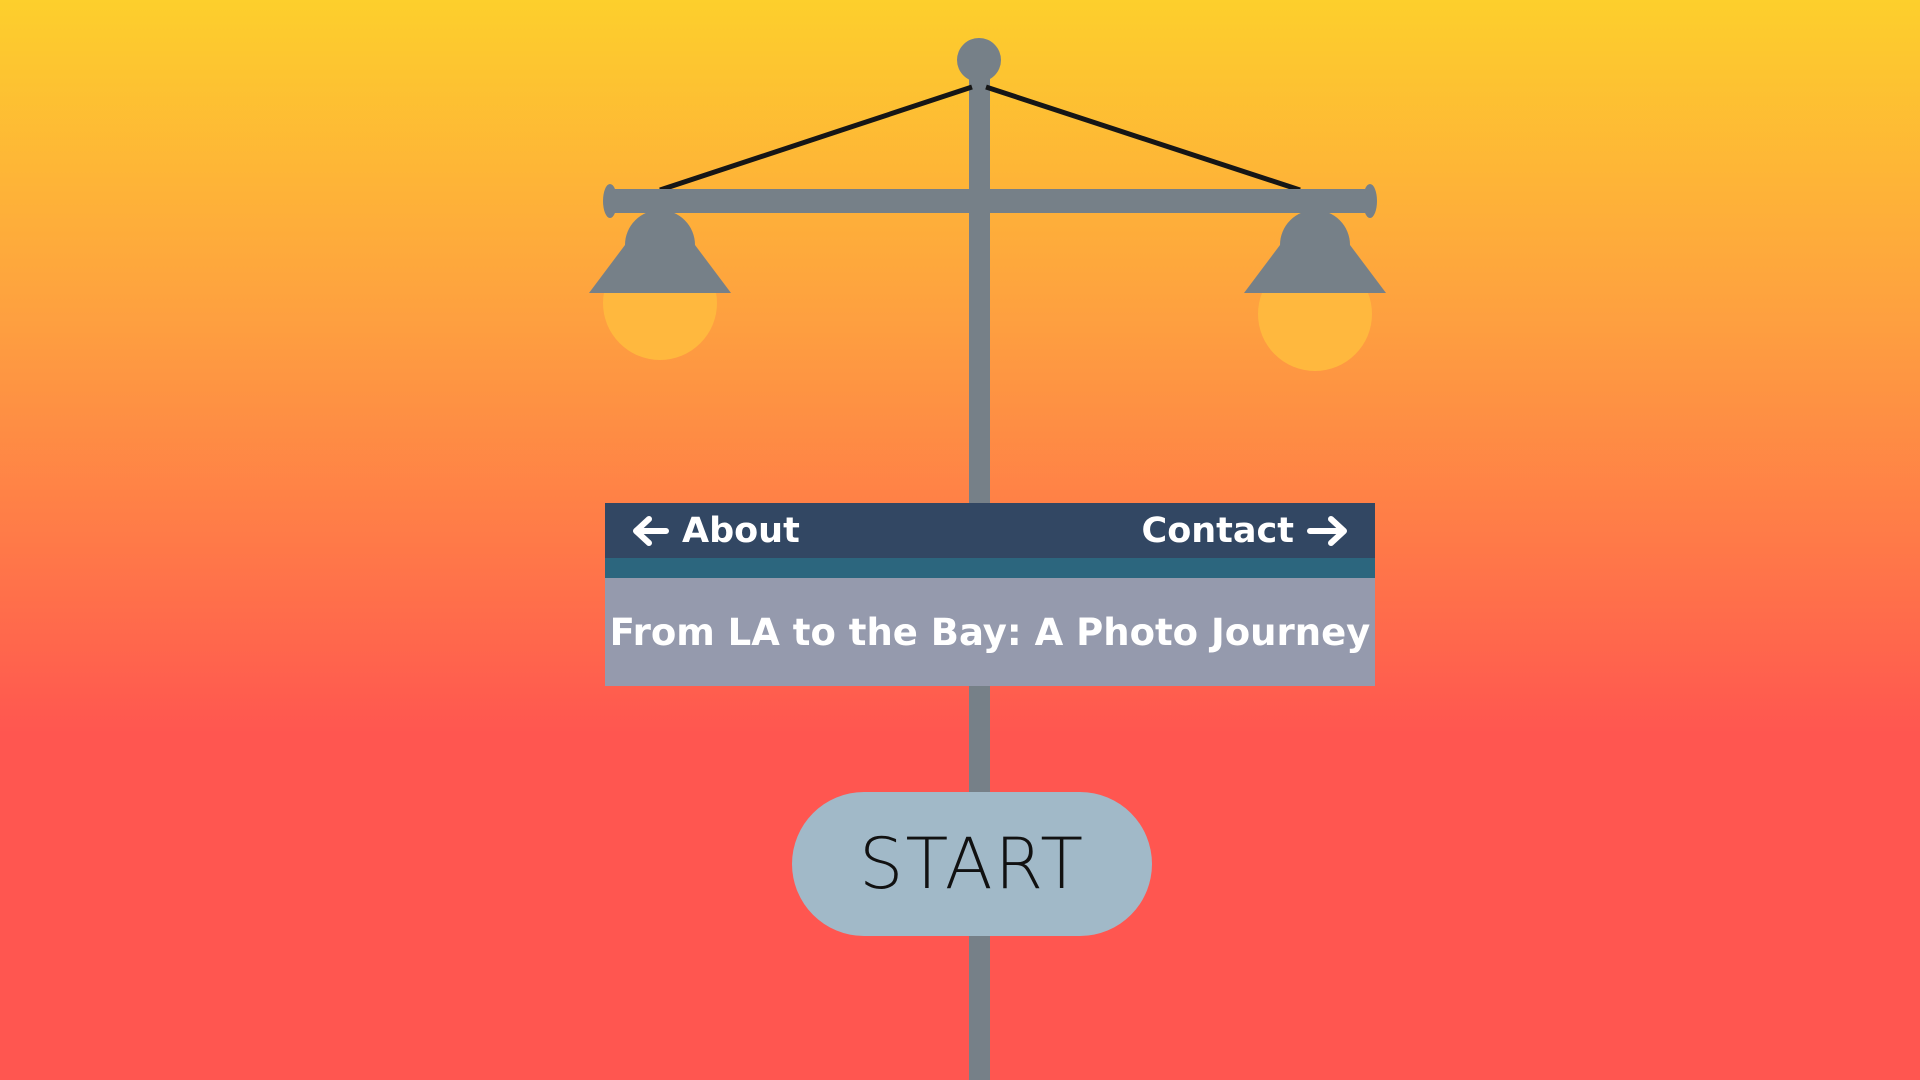 This screenshot has width=1920, height=1080. What do you see at coordinates (660, 269) in the screenshot?
I see `lamp-shade-left` at bounding box center [660, 269].